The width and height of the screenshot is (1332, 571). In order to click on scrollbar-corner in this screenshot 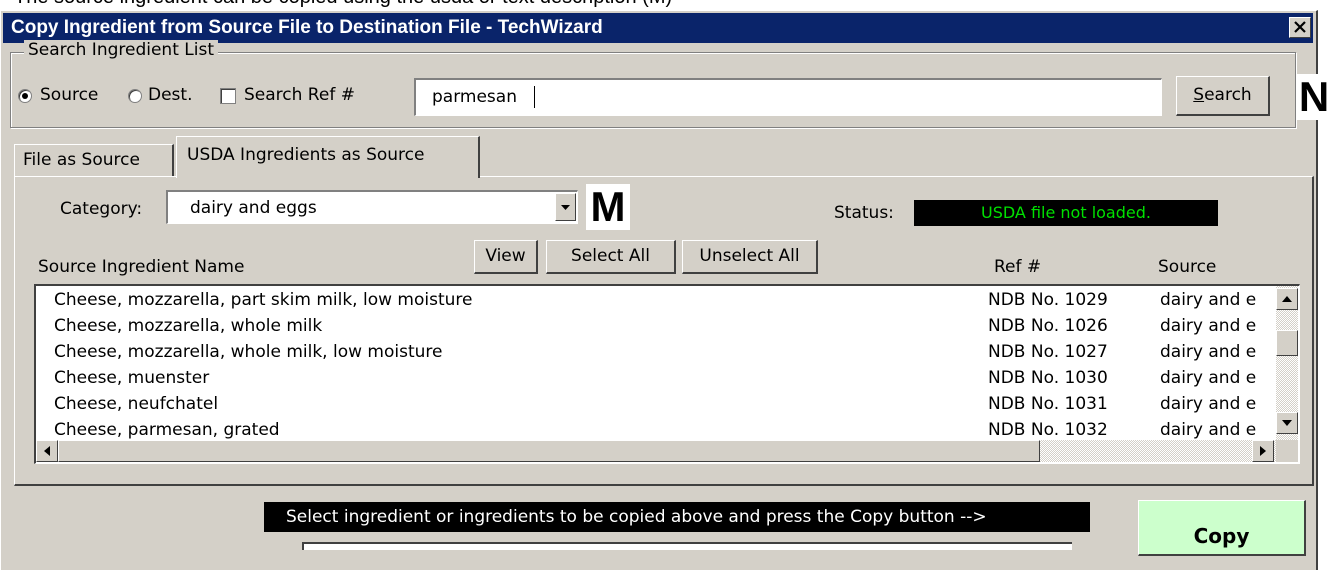, I will do `click(1287, 451)`.